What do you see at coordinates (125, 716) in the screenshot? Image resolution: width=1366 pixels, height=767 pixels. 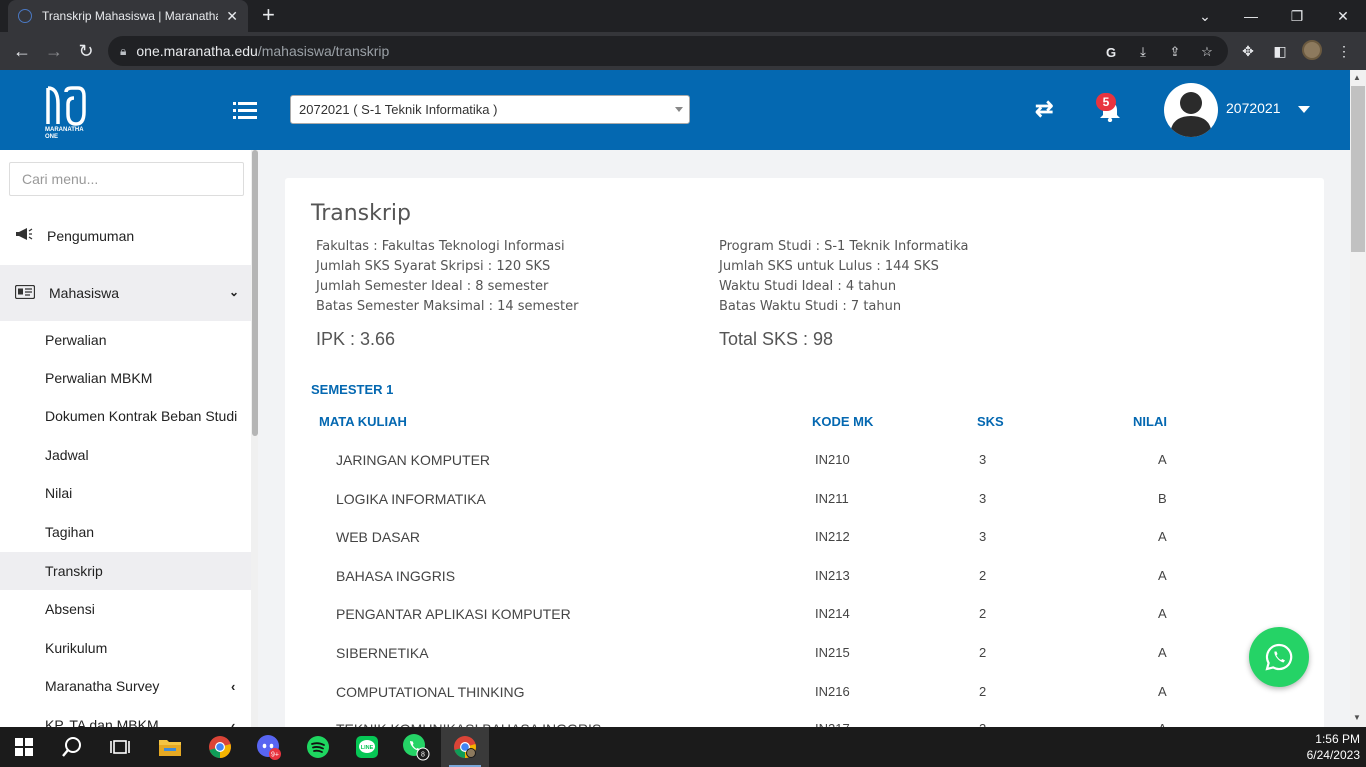 I see `sidebar-item-kp-ta-mbkm: KP, TA dan MBKM ‹` at bounding box center [125, 716].